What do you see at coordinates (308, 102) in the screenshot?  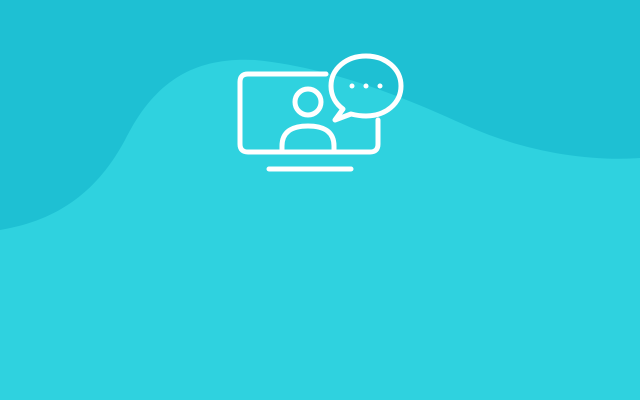 I see `person-head-icon` at bounding box center [308, 102].